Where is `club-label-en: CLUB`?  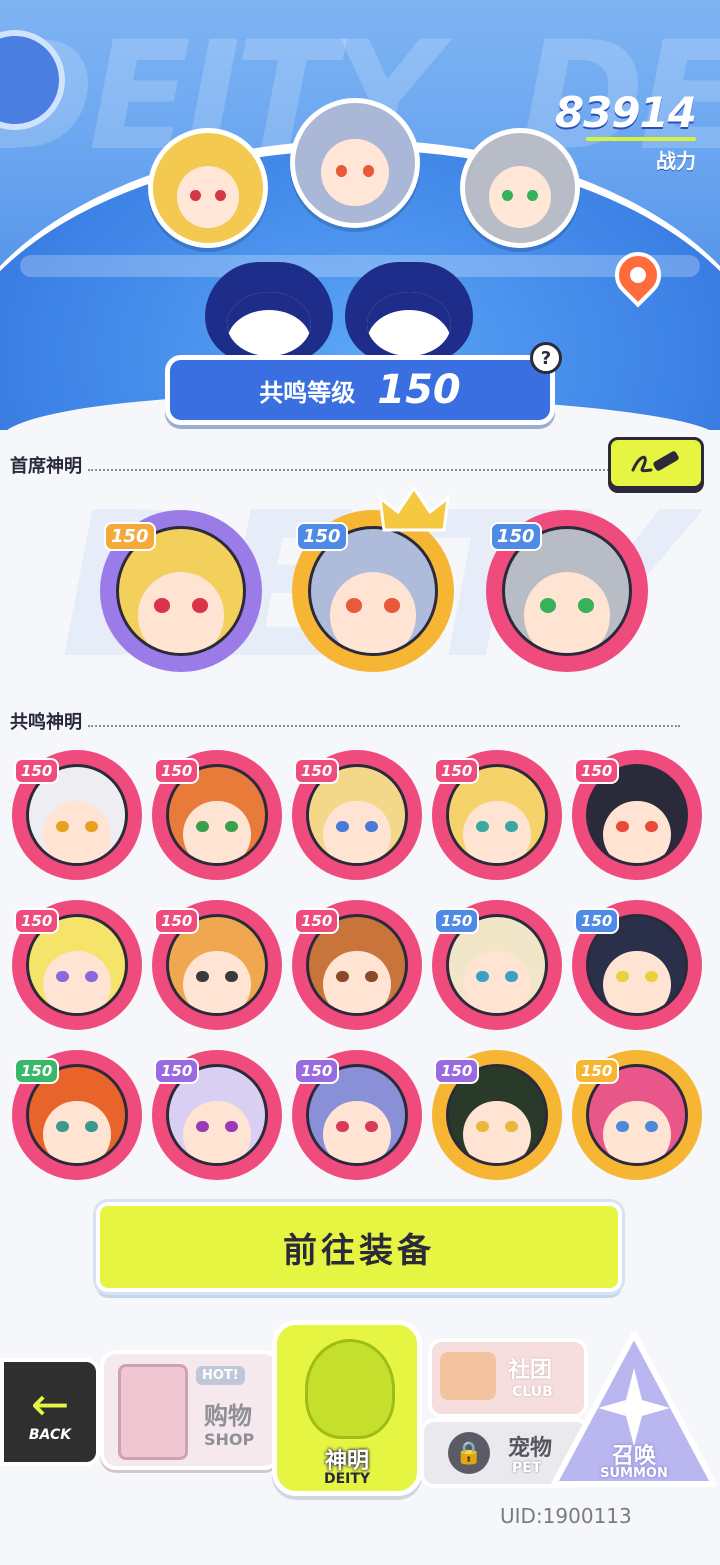 club-label-en: CLUB is located at coordinates (532, 1392).